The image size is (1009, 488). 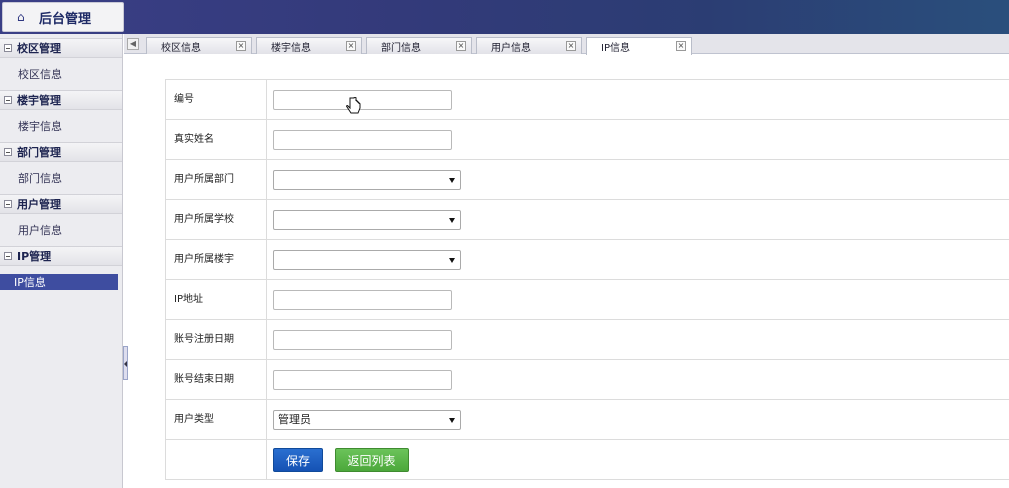 I want to click on form-row-actions: 保存 返回列表, so click(x=587, y=459).